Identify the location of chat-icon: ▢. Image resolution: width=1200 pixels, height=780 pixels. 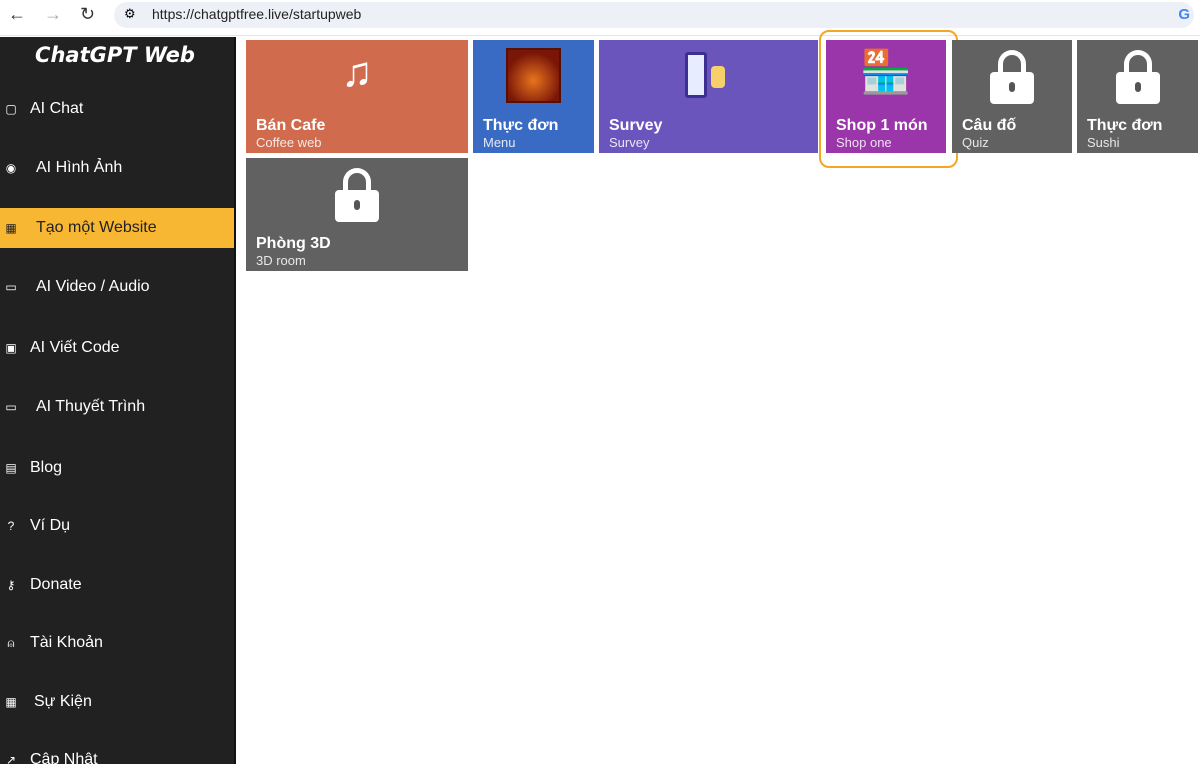
(11, 109).